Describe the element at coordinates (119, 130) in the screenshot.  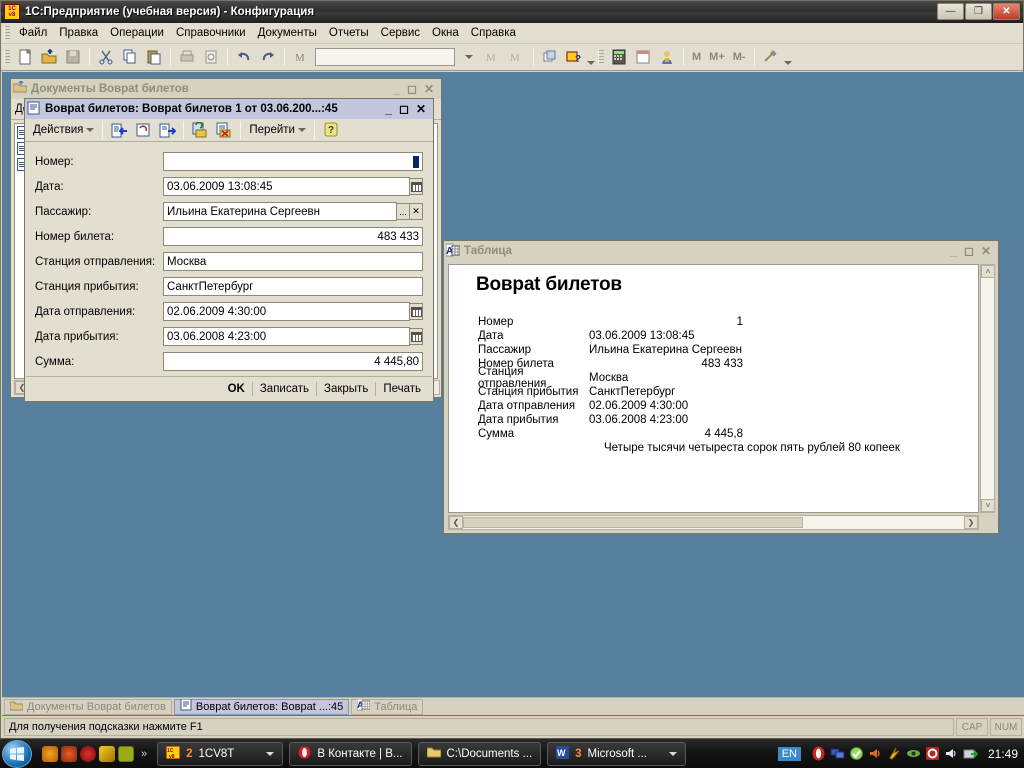
I see `post-document-icon` at that location.